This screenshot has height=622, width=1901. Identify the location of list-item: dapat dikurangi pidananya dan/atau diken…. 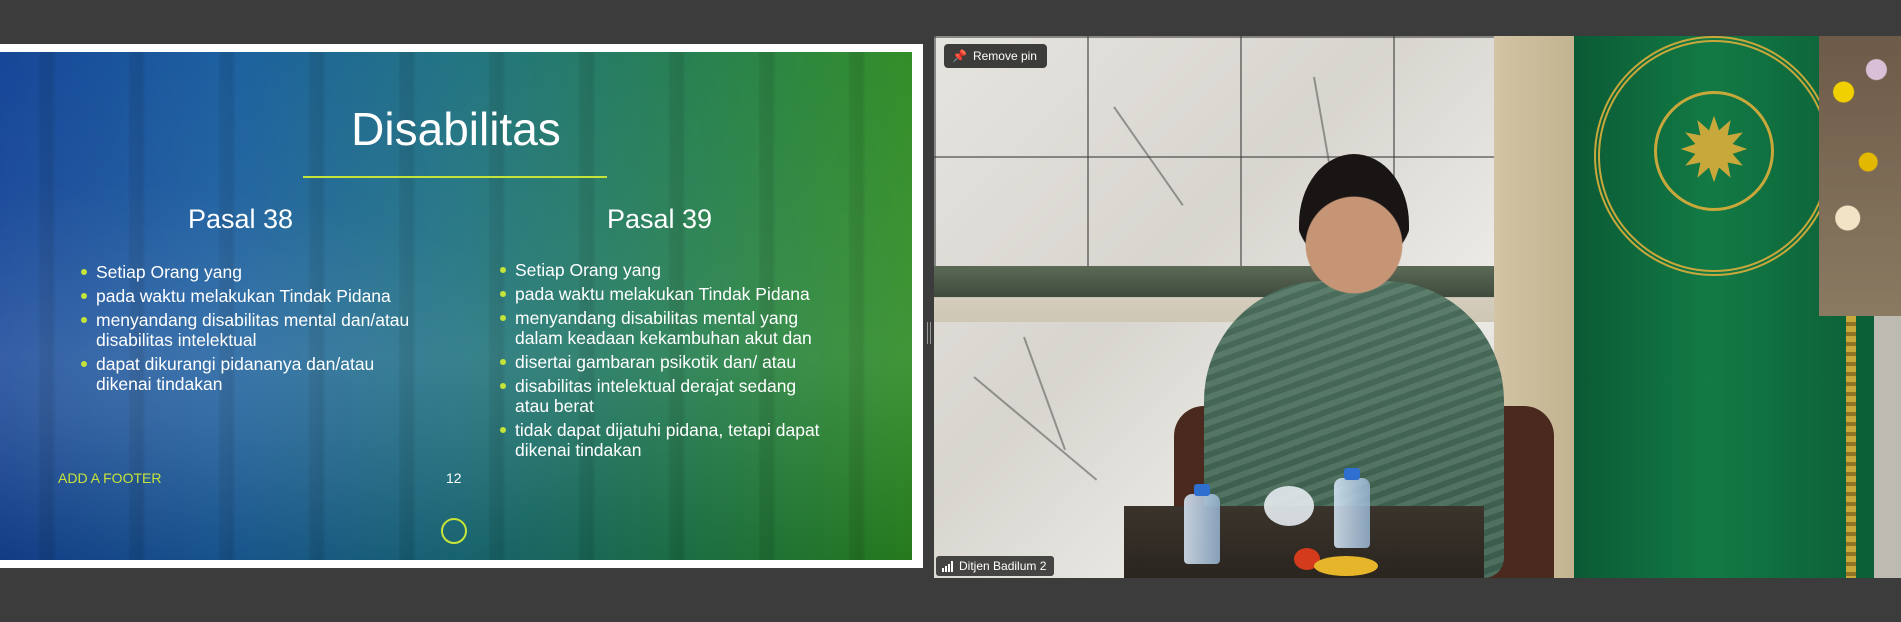
(245, 374).